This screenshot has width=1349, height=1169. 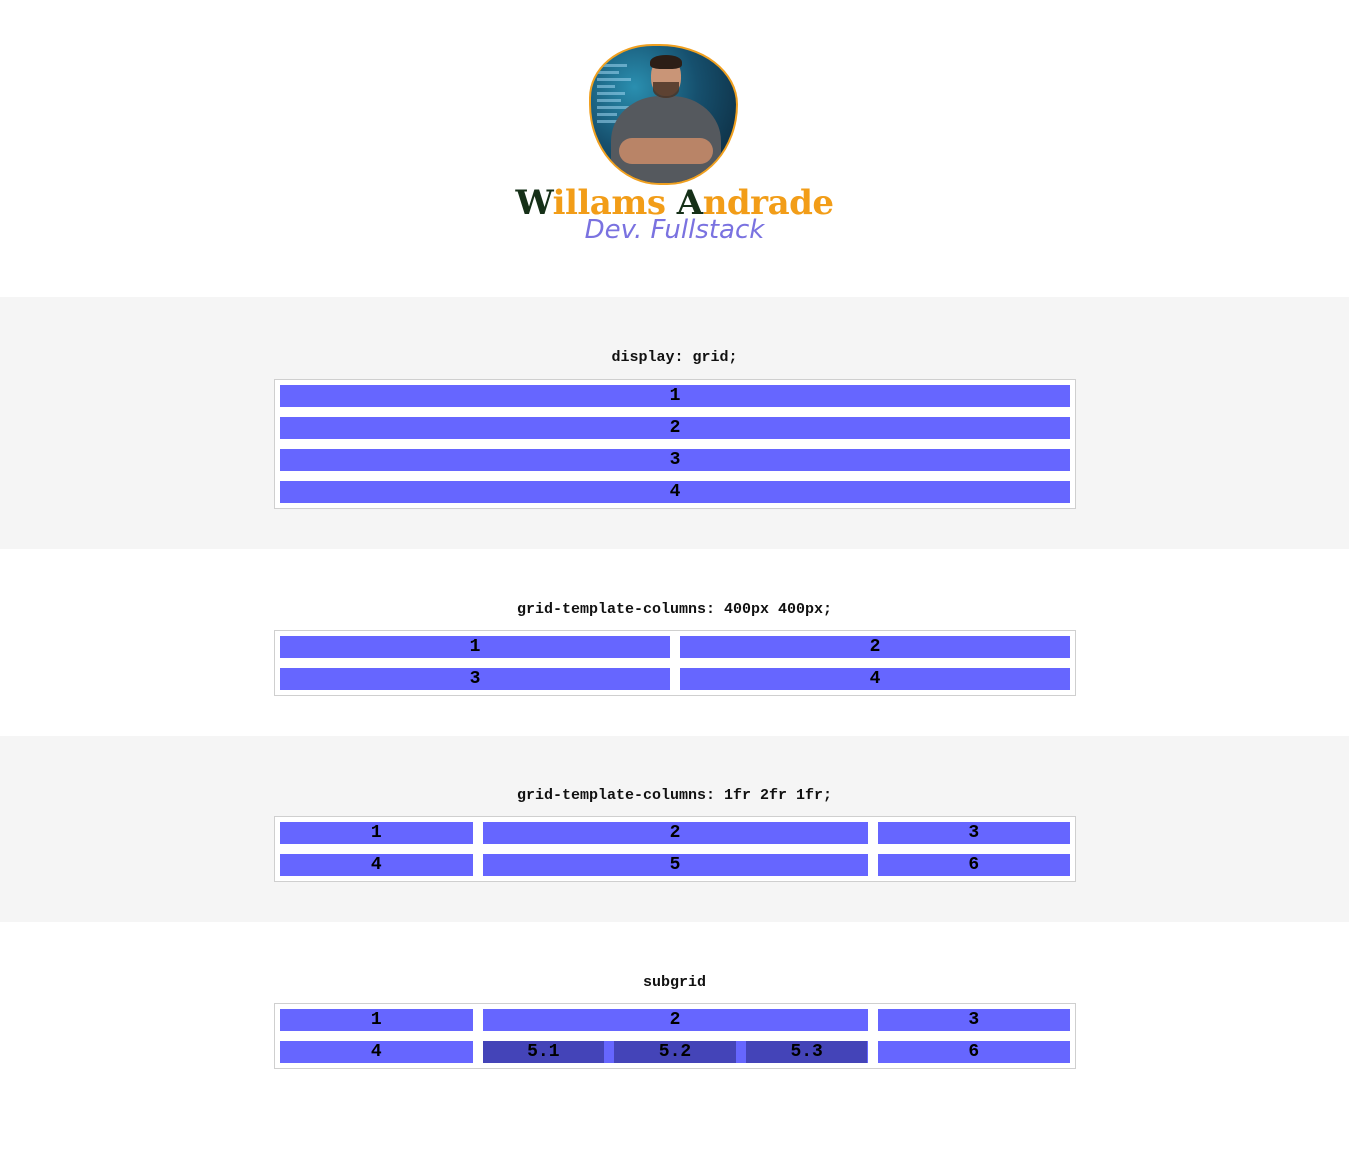 I want to click on person-hair, so click(x=666, y=62).